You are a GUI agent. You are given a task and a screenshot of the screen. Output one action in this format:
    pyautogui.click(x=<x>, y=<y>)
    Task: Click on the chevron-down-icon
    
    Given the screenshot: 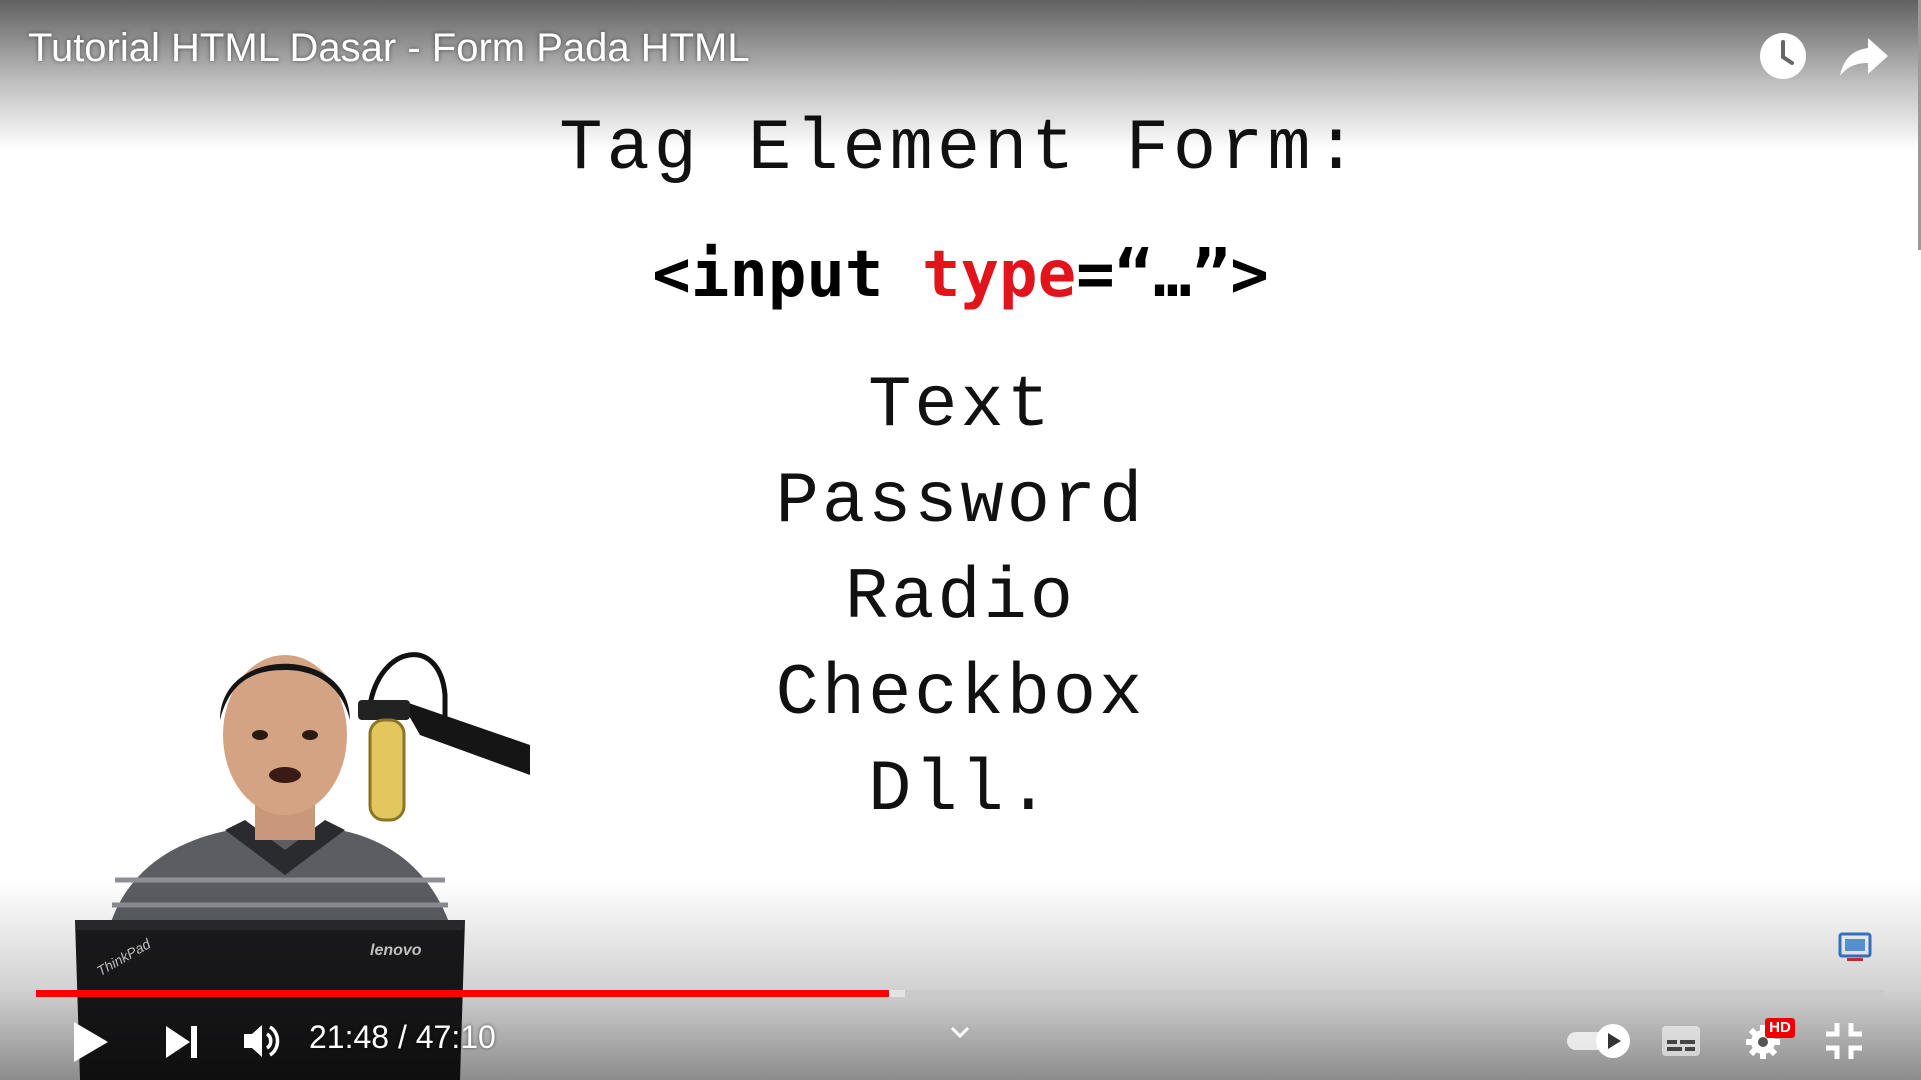 What is the action you would take?
    pyautogui.click(x=960, y=1032)
    